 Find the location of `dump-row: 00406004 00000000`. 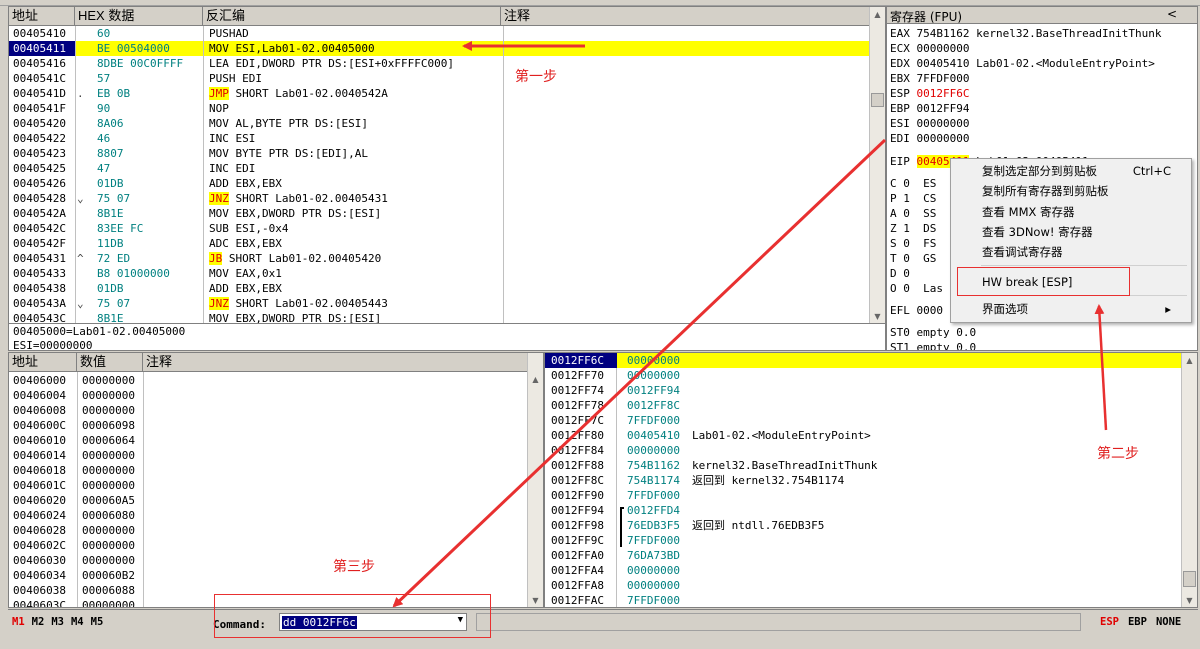

dump-row: 00406004 00000000 is located at coordinates (269, 395).